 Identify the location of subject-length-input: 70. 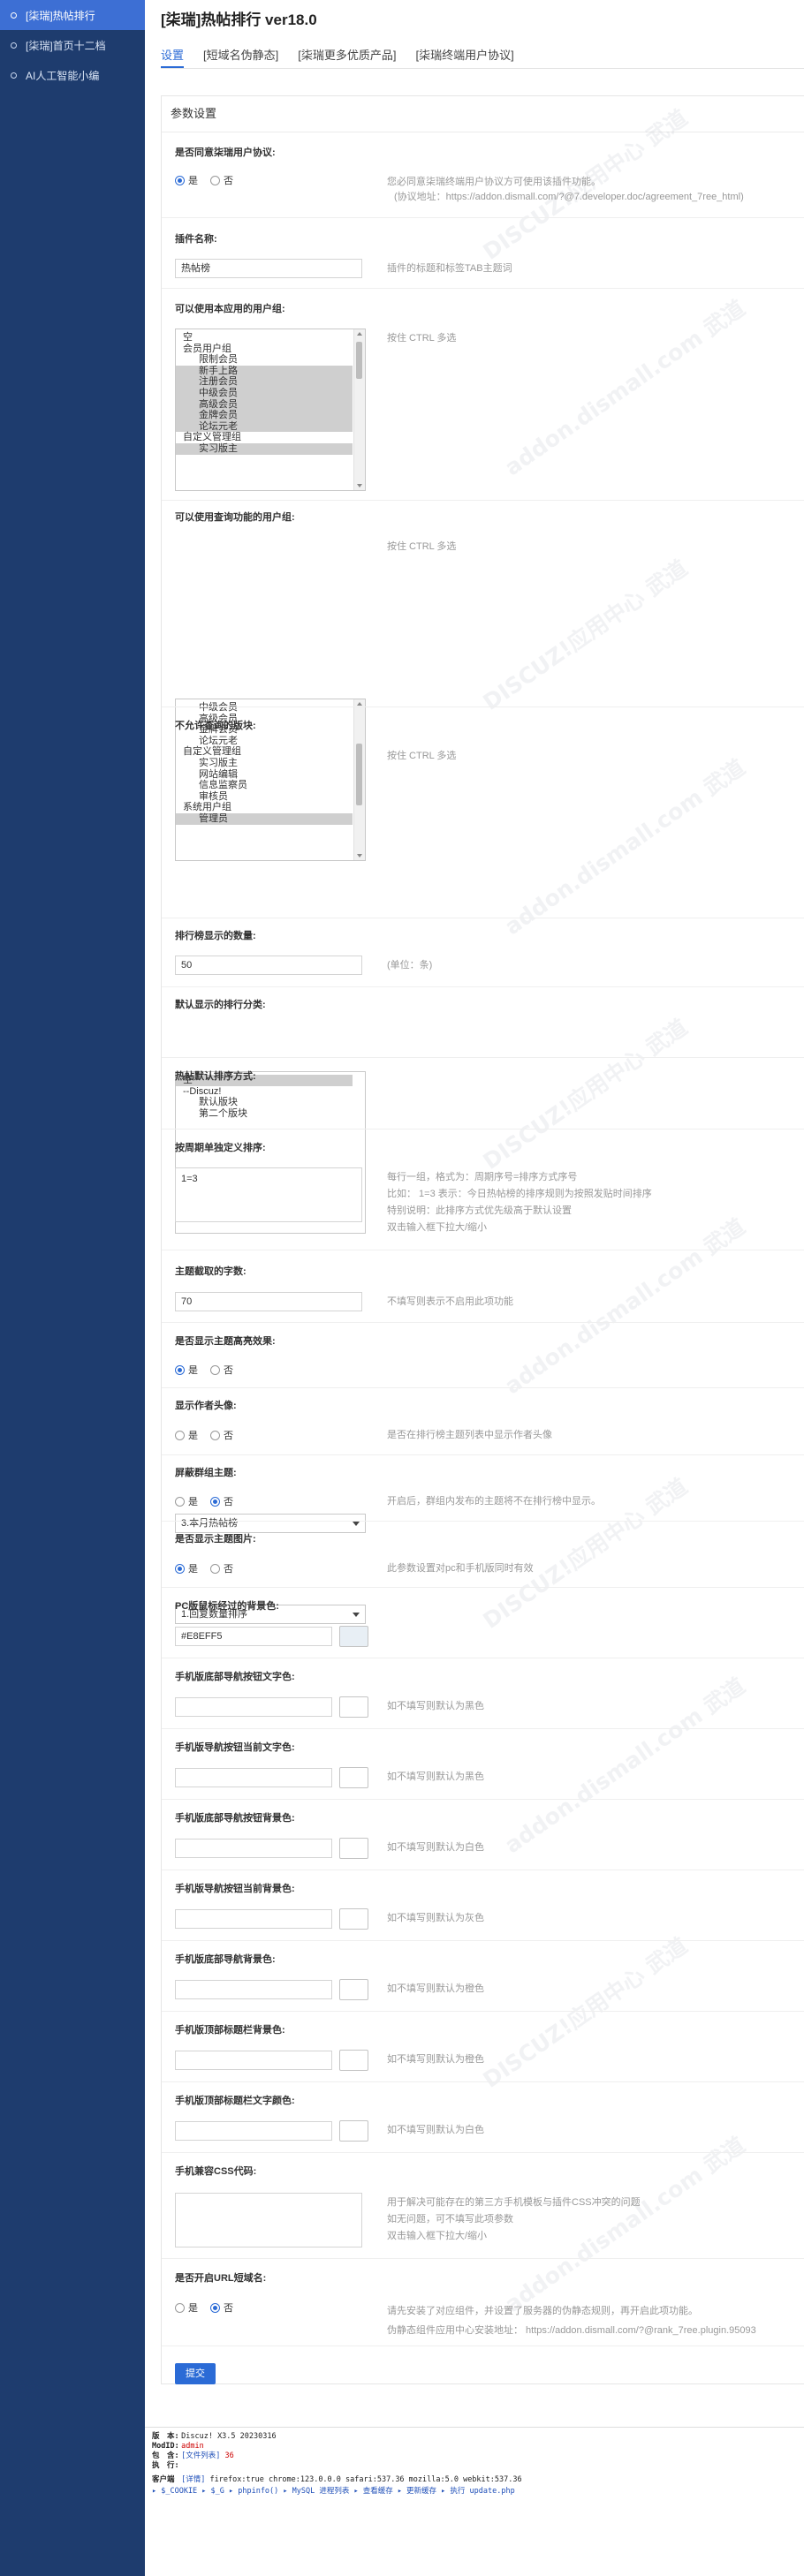
(268, 1301).